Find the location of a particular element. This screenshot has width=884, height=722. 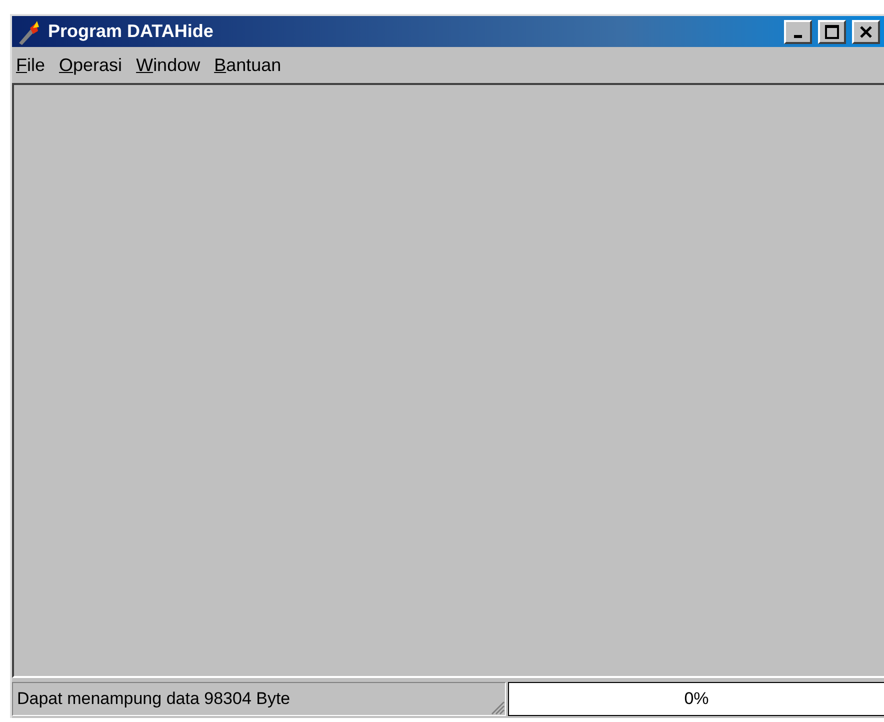

torch-icon is located at coordinates (29, 31).